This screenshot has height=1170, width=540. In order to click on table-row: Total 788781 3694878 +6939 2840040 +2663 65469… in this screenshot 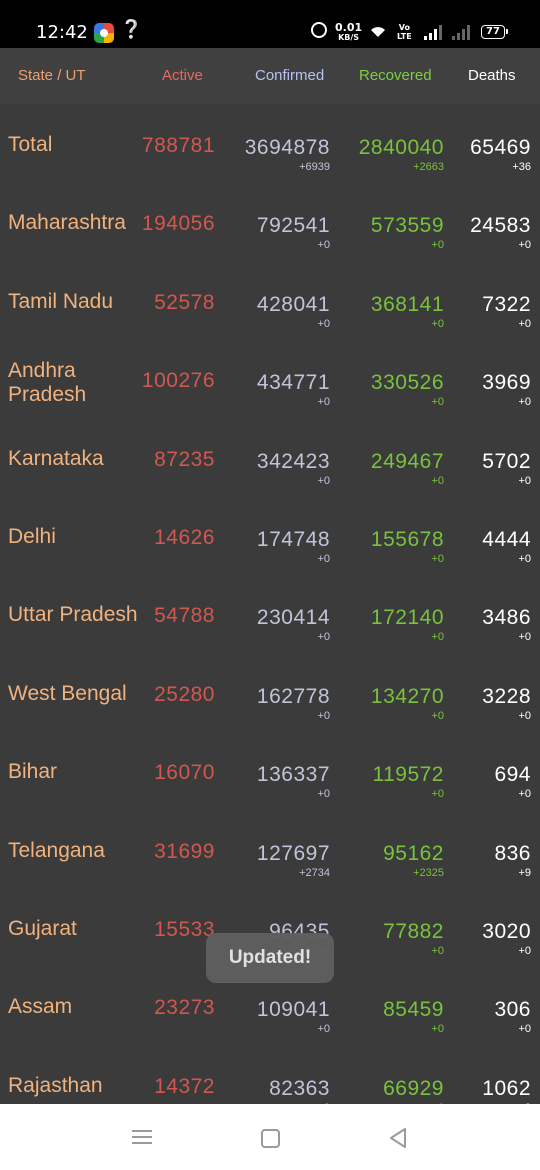, I will do `click(270, 143)`.